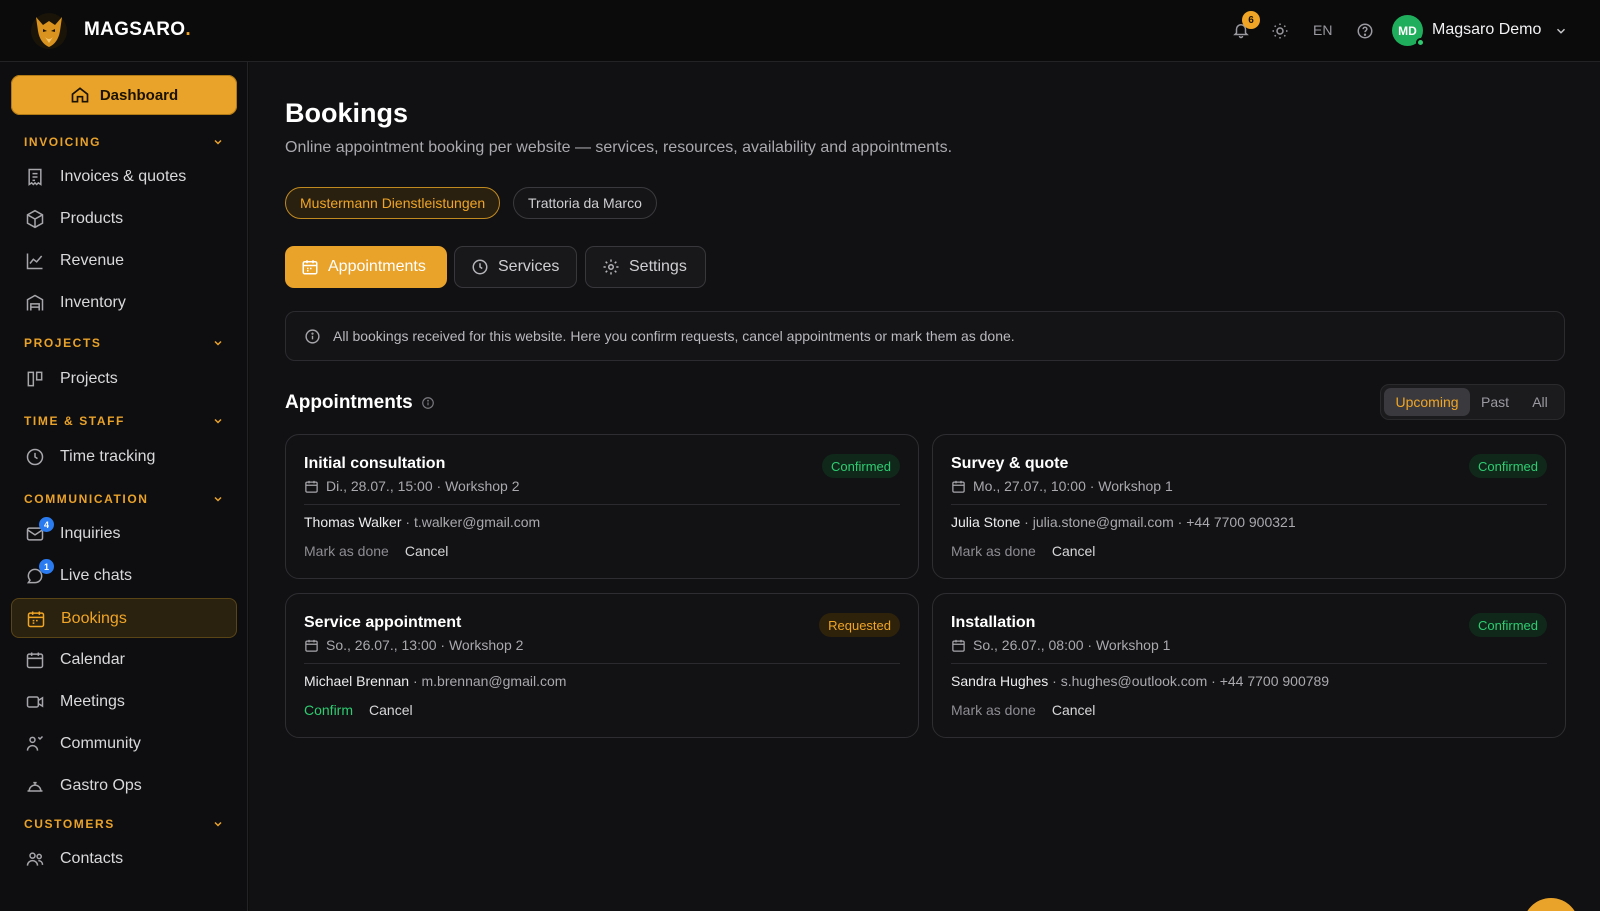 The image size is (1600, 911). Describe the element at coordinates (124, 534) in the screenshot. I see `sidebar-item-inquiries: 4 Inquiries` at that location.